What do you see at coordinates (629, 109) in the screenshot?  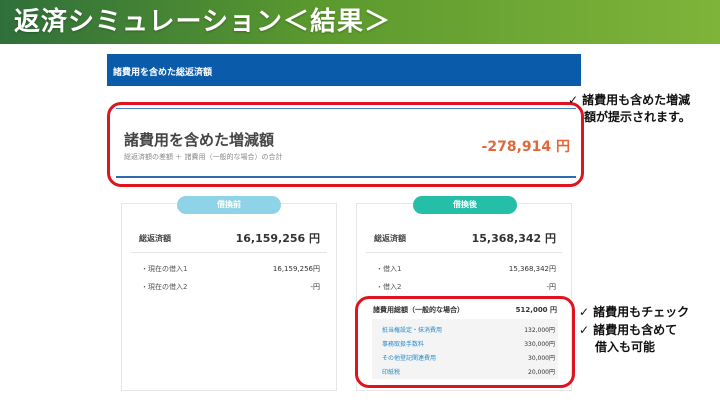 I see `note-total-difference: ✓ 諸費用も含めた増減 額が提示されます。` at bounding box center [629, 109].